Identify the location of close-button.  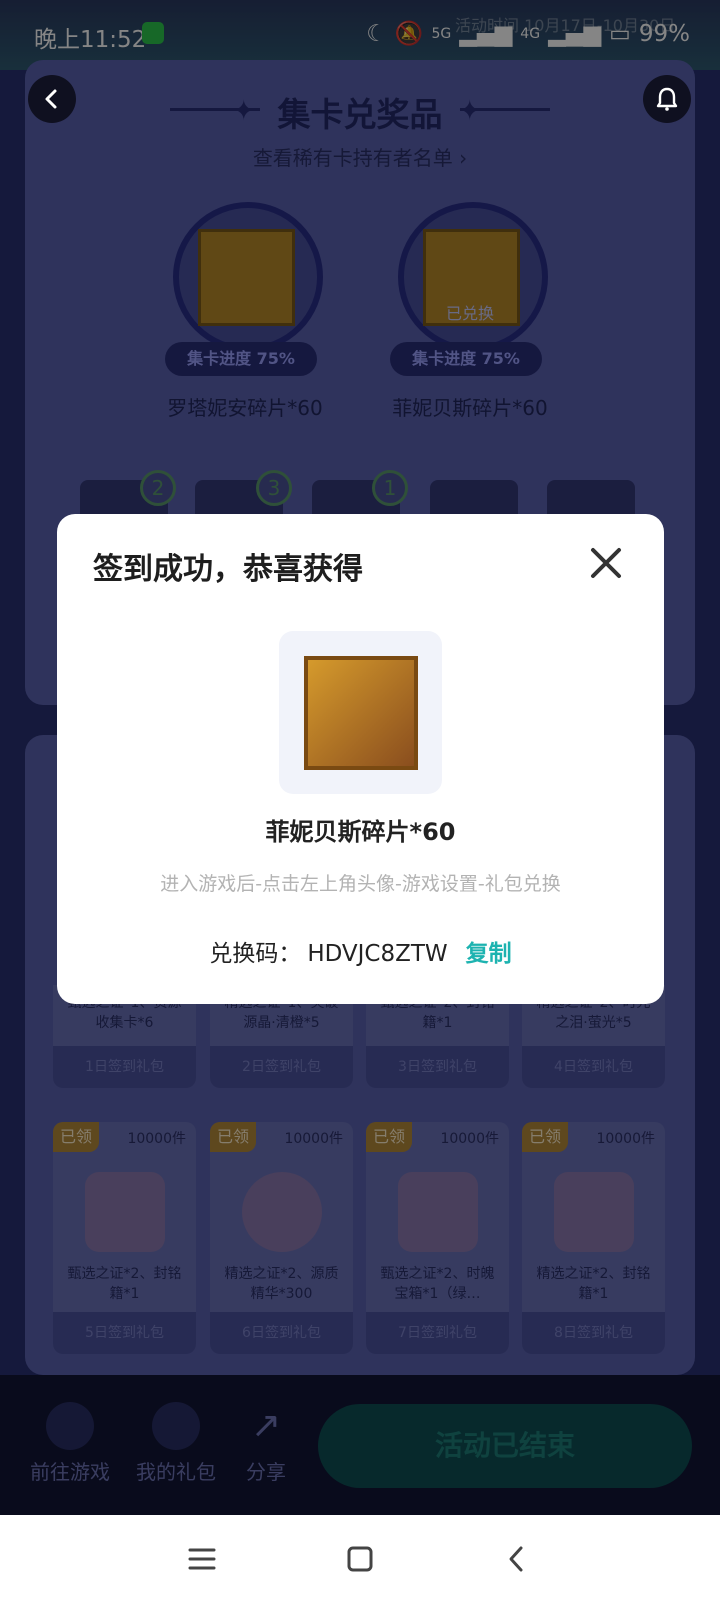
(606, 563).